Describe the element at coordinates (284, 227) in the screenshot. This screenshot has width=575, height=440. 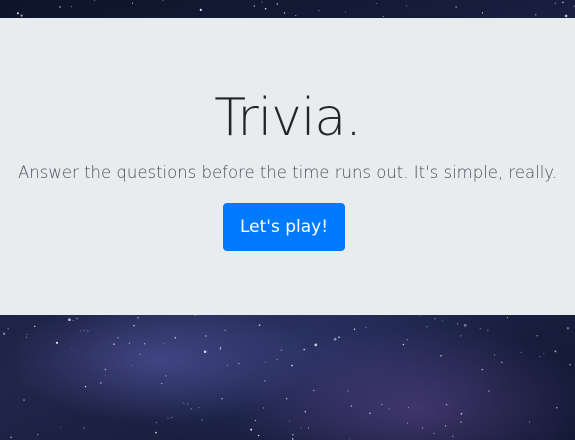
I see `lets-play-button: Let's play!` at that location.